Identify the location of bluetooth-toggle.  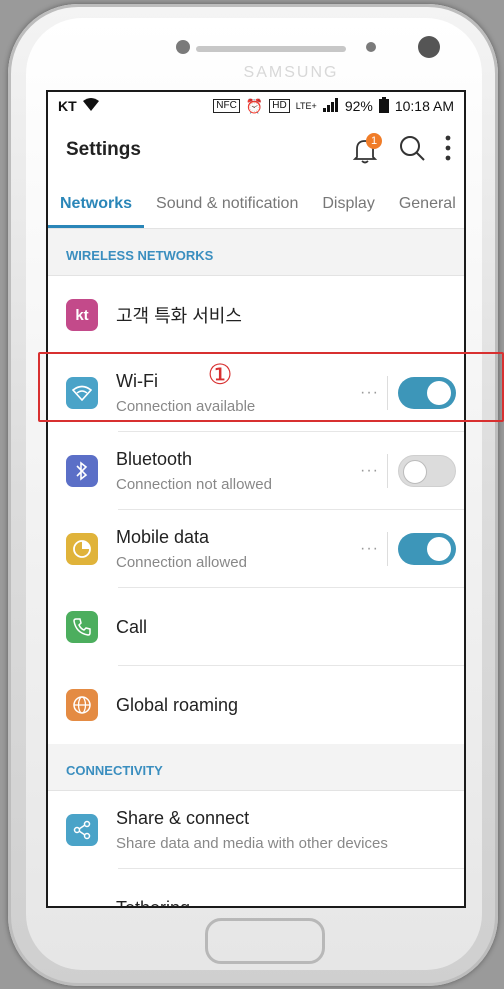
(427, 471).